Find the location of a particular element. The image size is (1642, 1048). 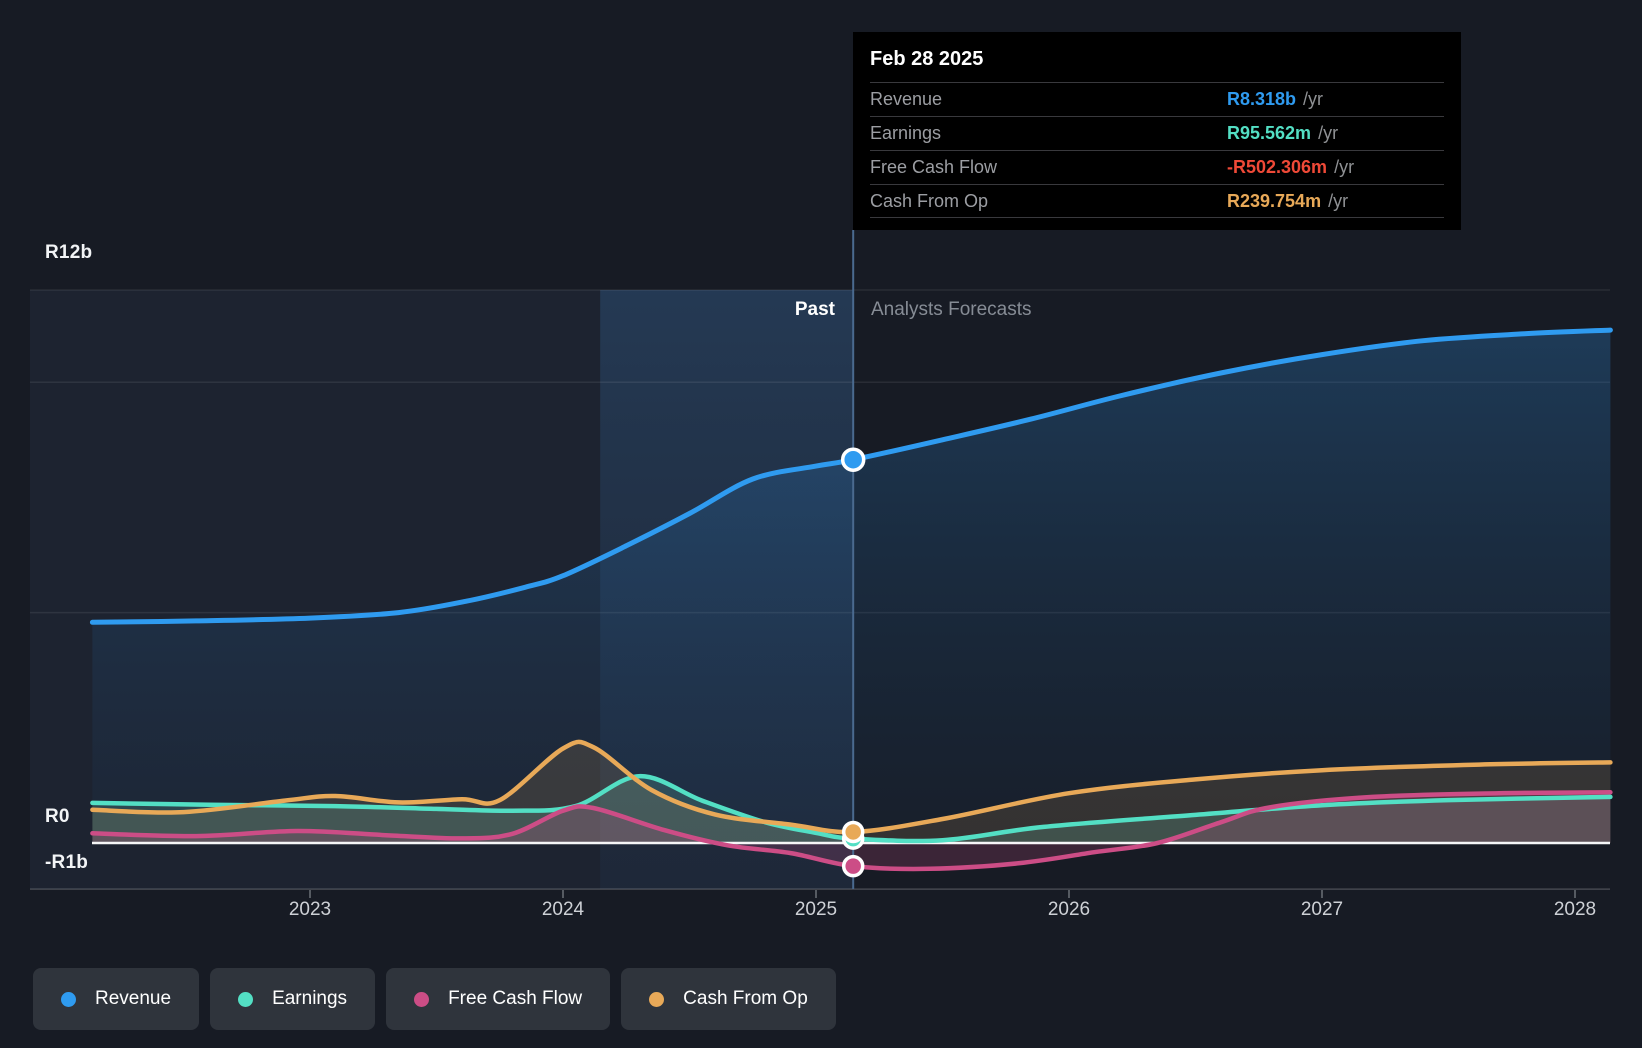

tooltip-row-value: R95.562m/yr is located at coordinates (1283, 133).